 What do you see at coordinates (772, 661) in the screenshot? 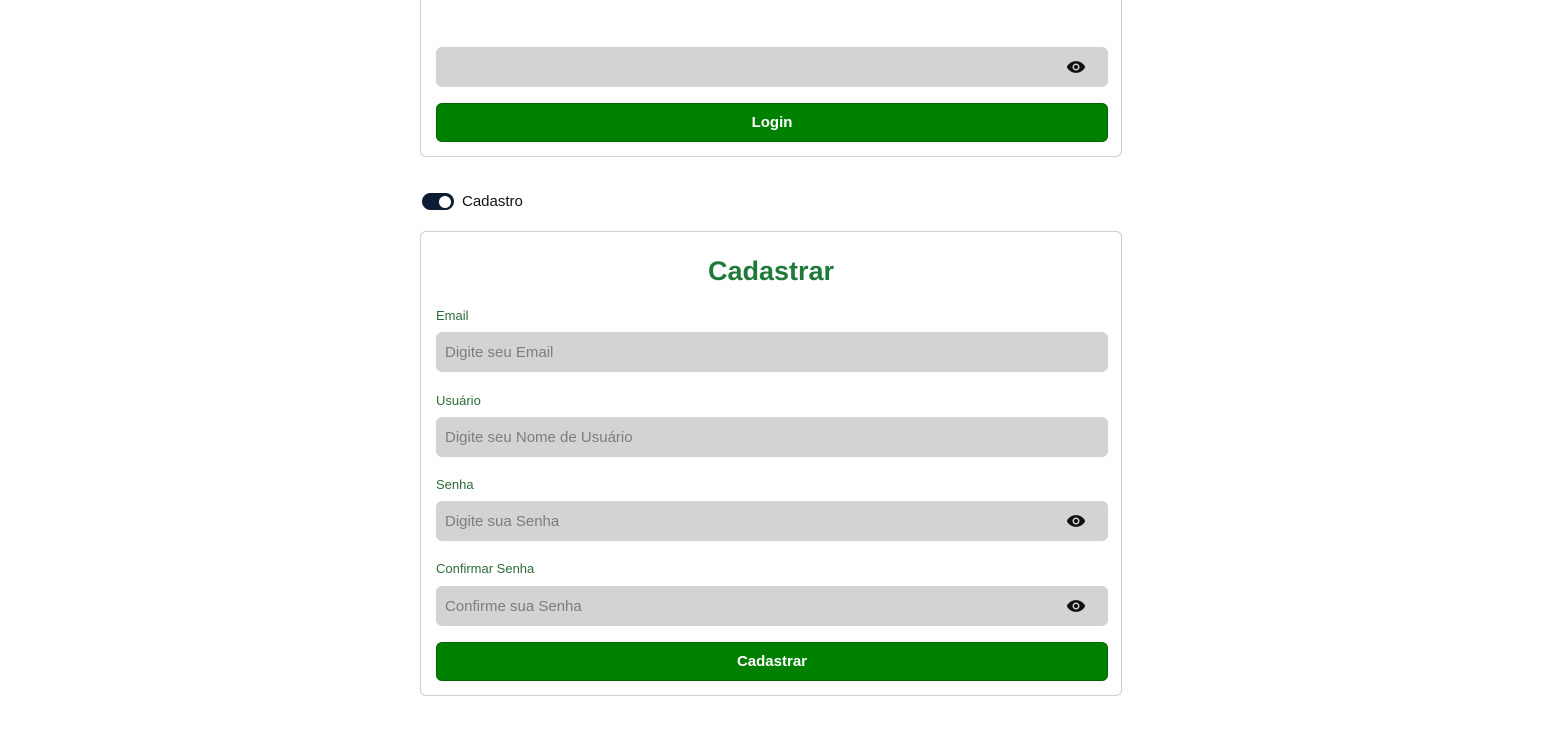
I see `register-button: Cadastrar` at bounding box center [772, 661].